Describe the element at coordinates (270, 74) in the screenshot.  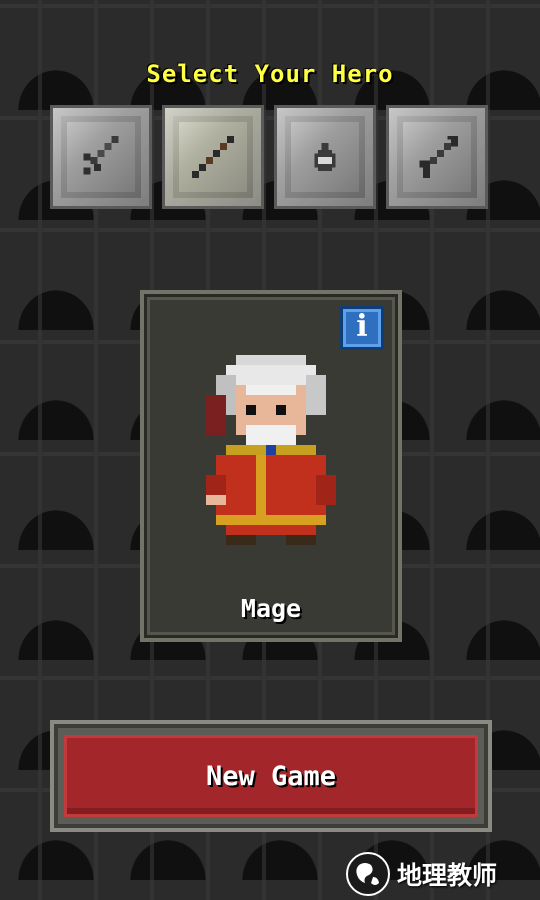
I see `page-title: Select Your Hero` at that location.